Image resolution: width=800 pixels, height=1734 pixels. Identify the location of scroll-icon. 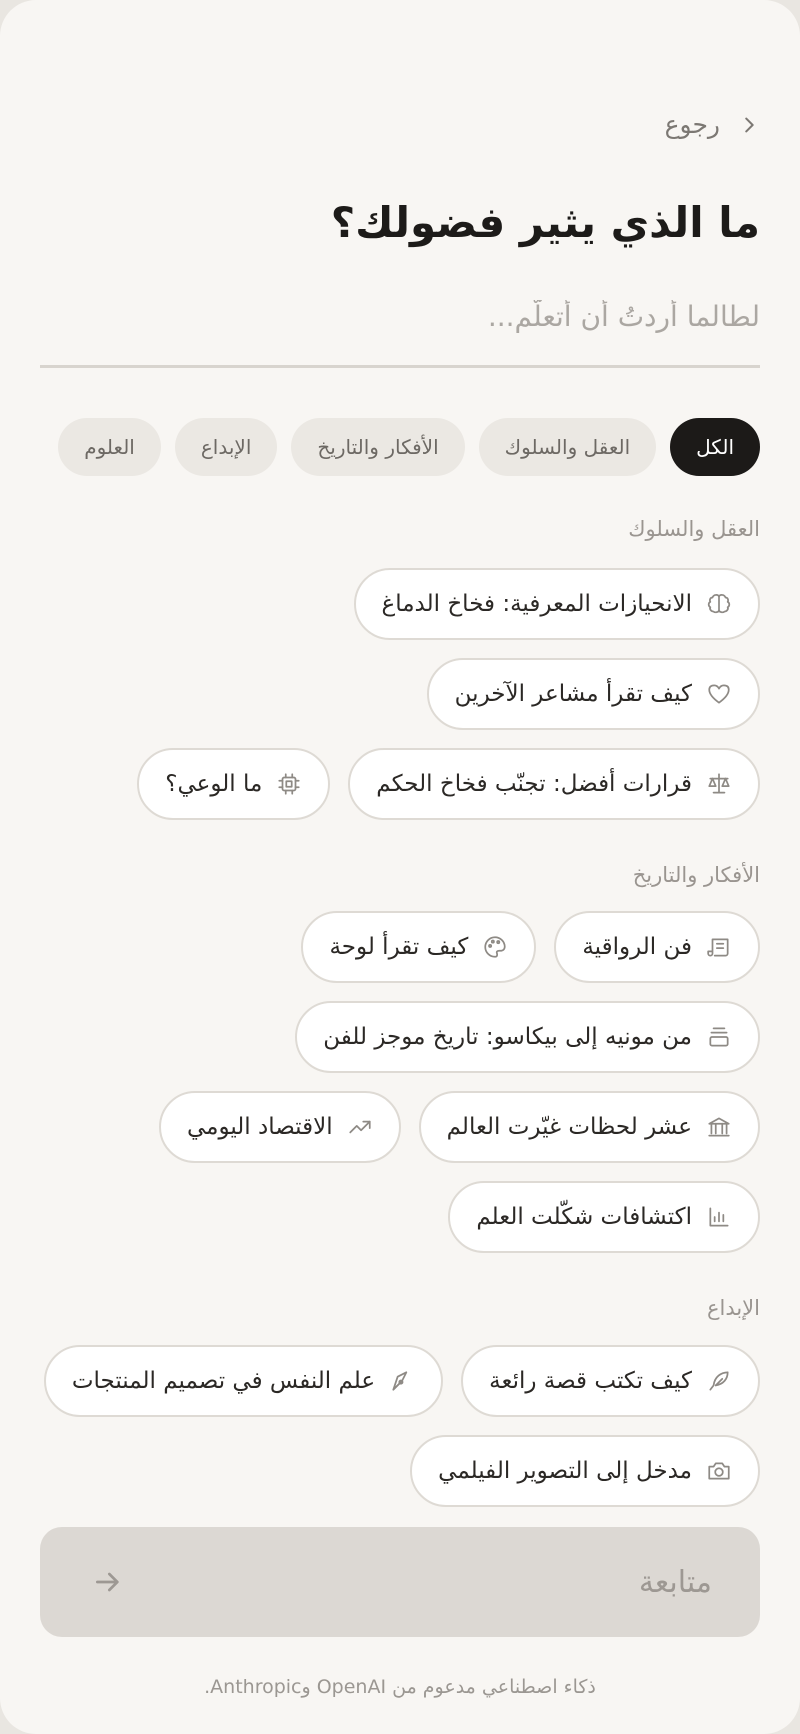
(718, 947).